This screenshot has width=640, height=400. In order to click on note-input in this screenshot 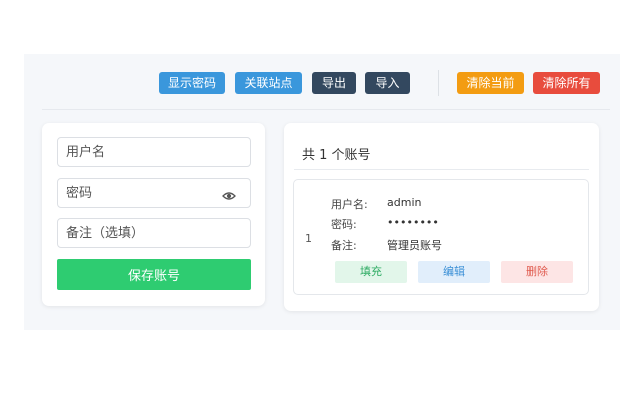, I will do `click(137, 233)`.